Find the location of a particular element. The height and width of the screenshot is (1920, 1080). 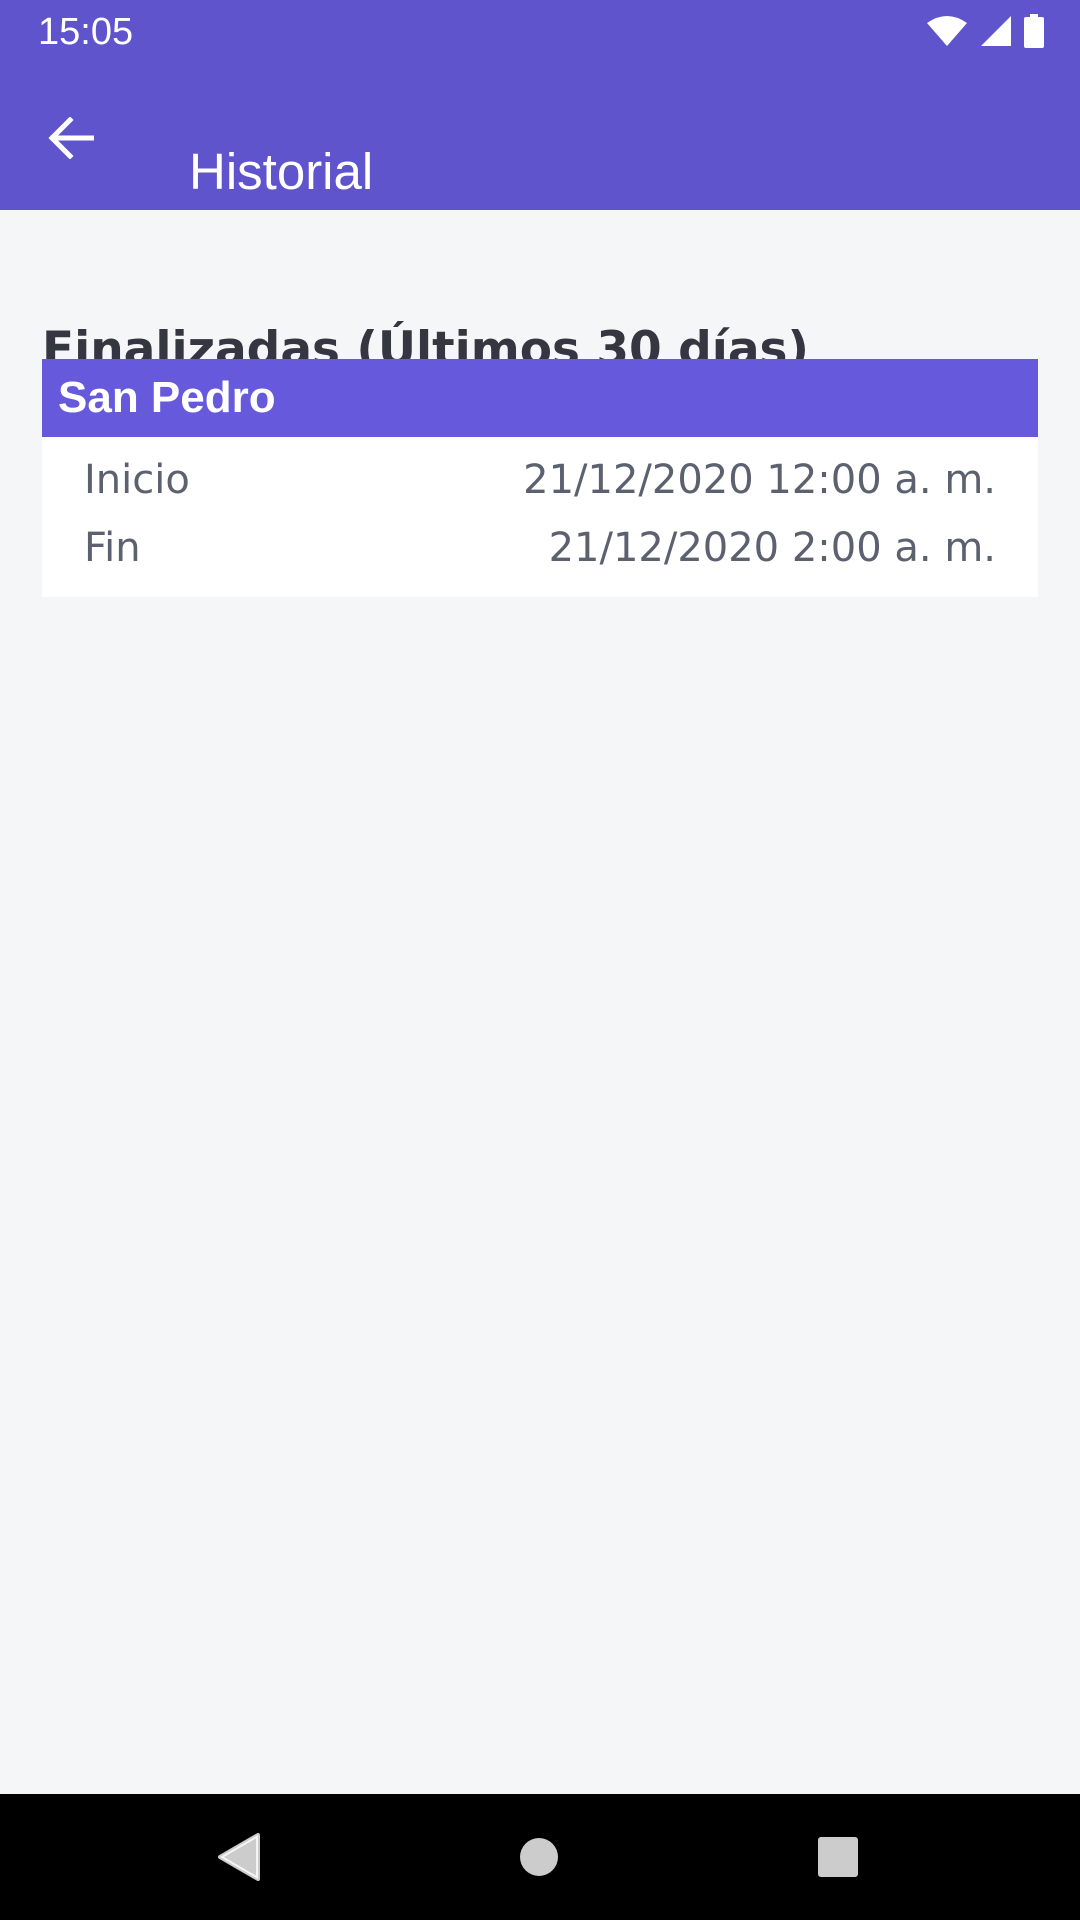

cell-signal-icon is located at coordinates (996, 31).